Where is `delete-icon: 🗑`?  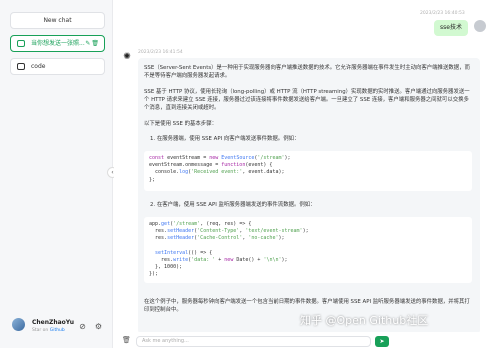
delete-icon: 🗑 is located at coordinates (95, 43).